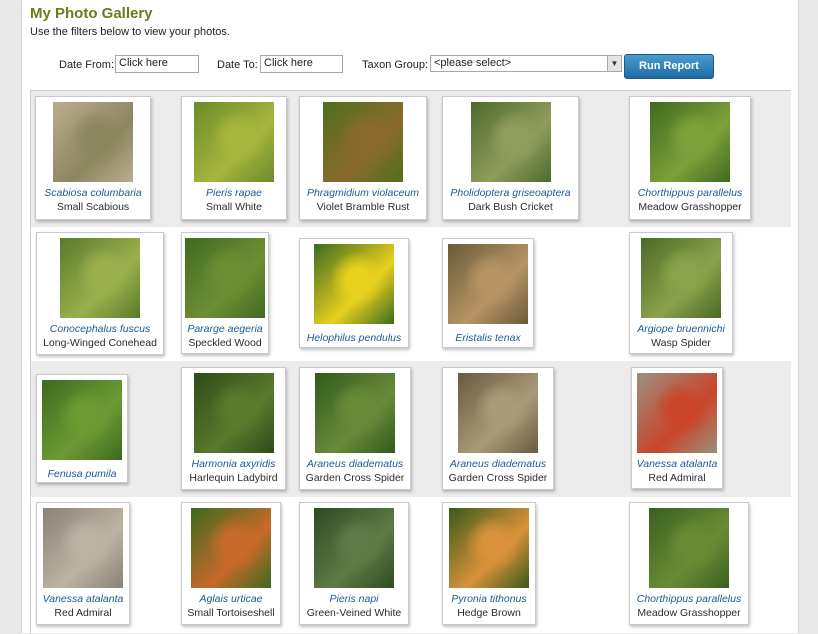 Image resolution: width=818 pixels, height=634 pixels. I want to click on taxon-group-value: <please select>, so click(473, 63).